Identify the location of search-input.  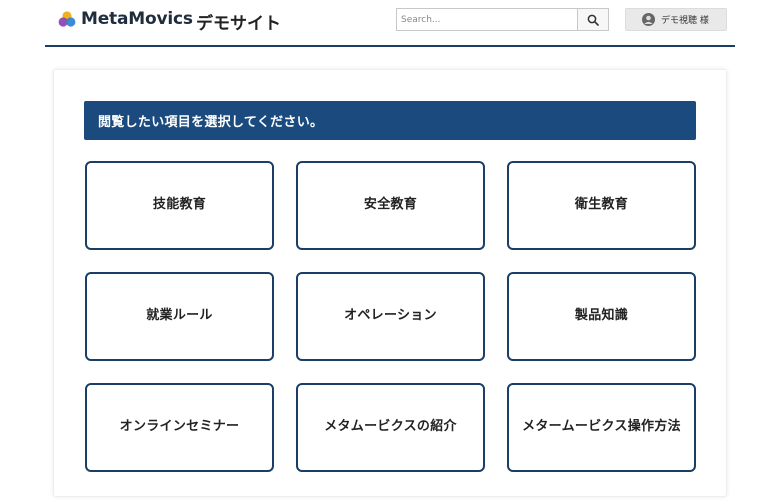
(487, 19).